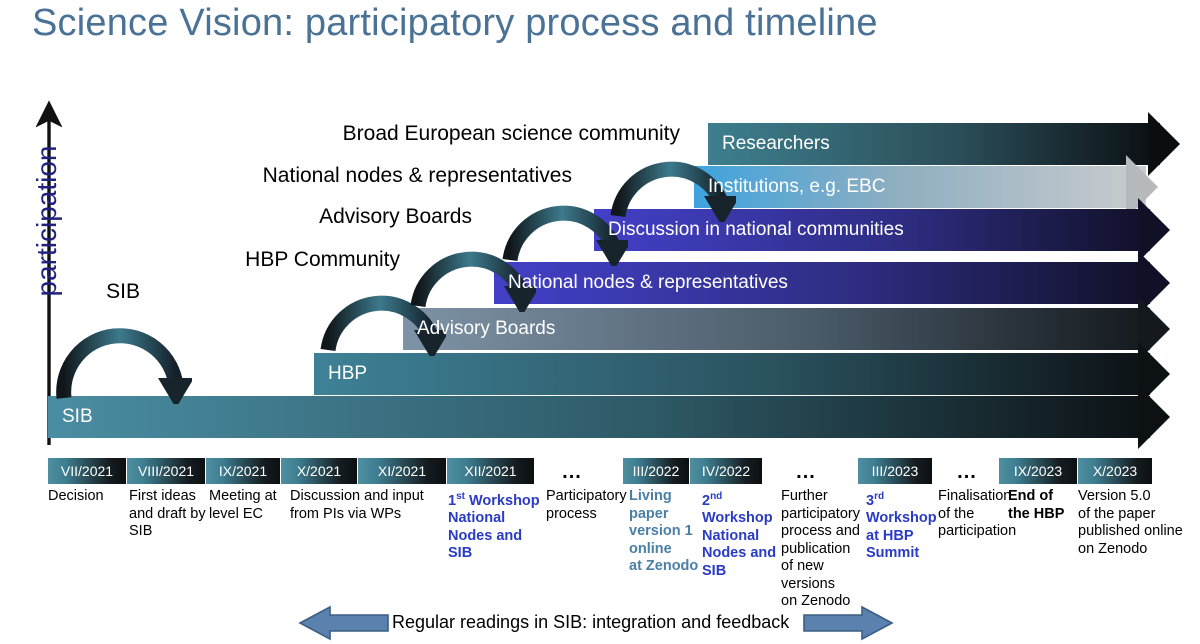  Describe the element at coordinates (348, 373) in the screenshot. I see `bar-label-hbp: HBP` at that location.